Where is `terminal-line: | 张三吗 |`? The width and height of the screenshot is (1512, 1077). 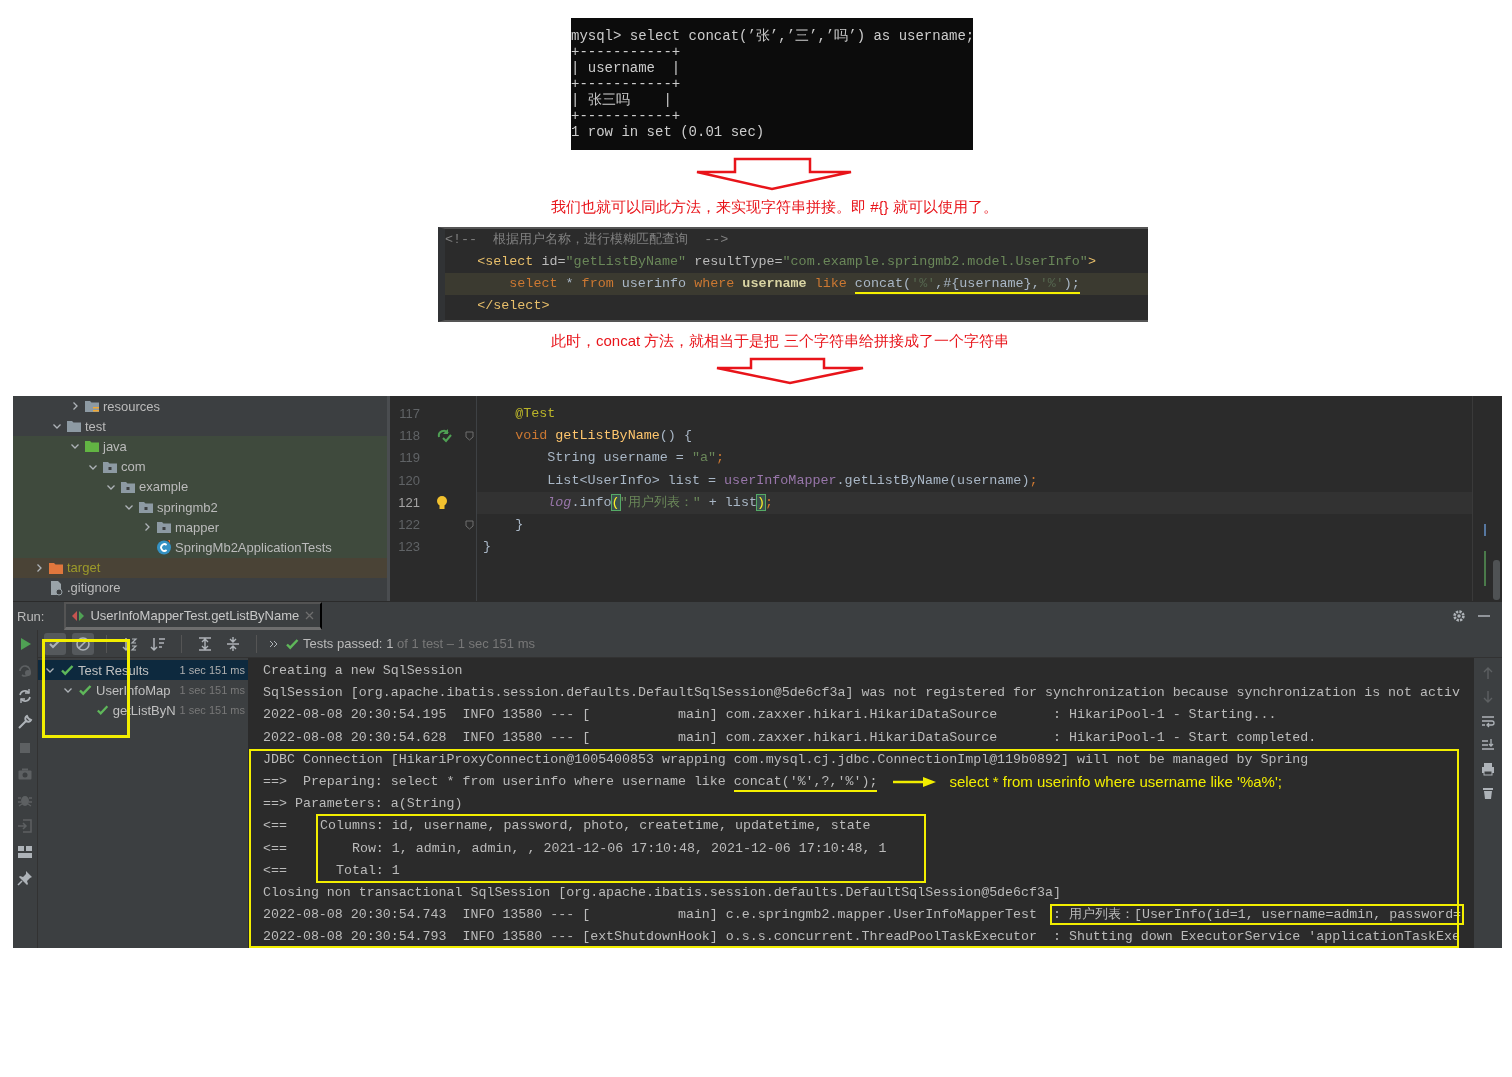 terminal-line: | 张三吗 | is located at coordinates (622, 100).